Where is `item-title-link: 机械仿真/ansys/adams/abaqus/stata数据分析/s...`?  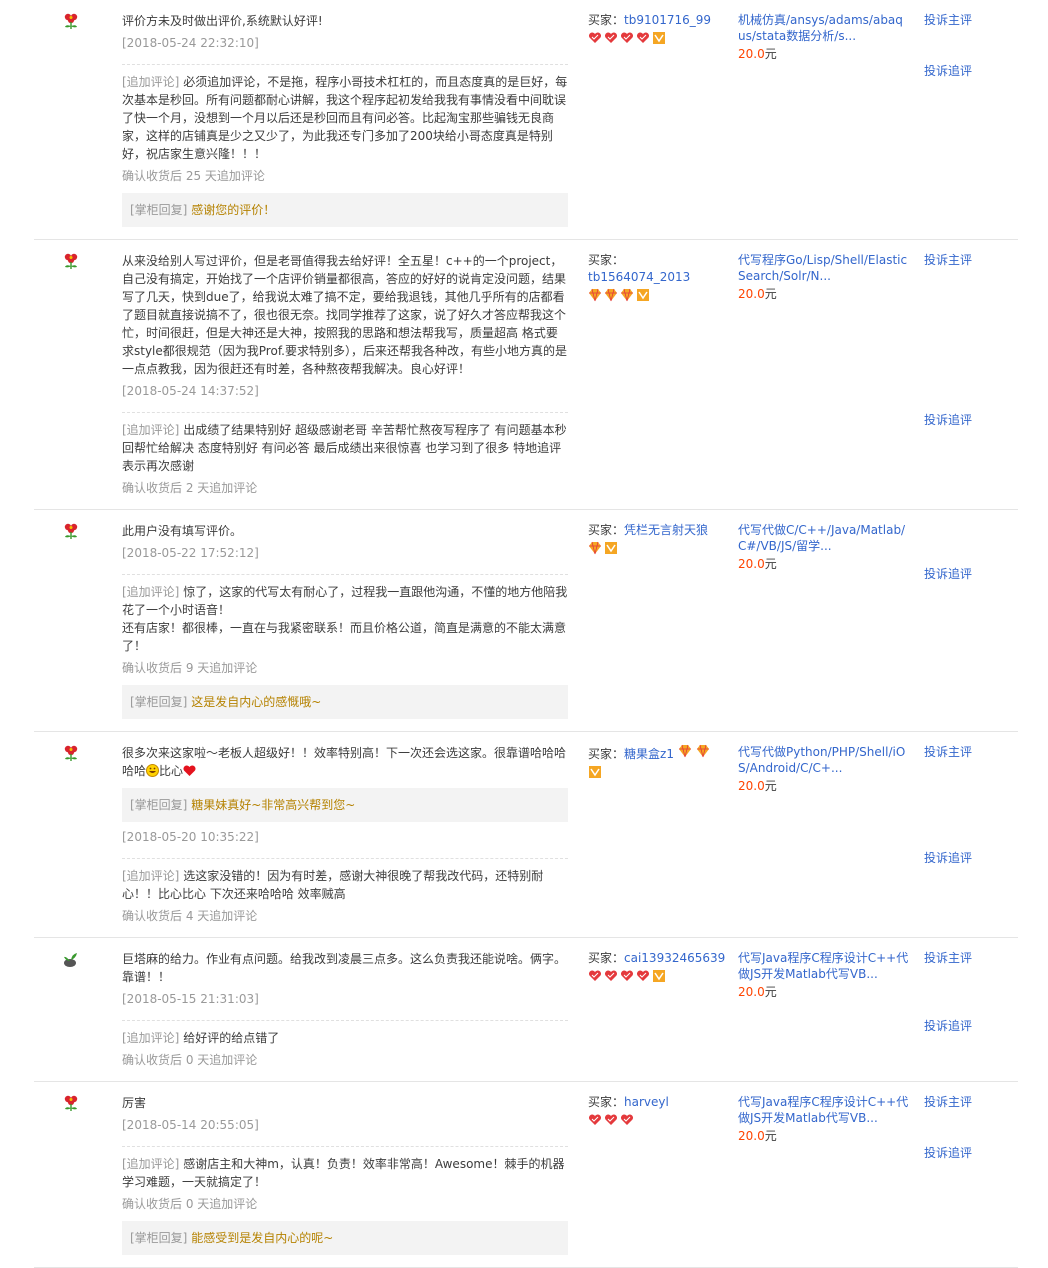
item-title-link: 机械仿真/ansys/adams/abaqus/stata数据分析/s... is located at coordinates (820, 28).